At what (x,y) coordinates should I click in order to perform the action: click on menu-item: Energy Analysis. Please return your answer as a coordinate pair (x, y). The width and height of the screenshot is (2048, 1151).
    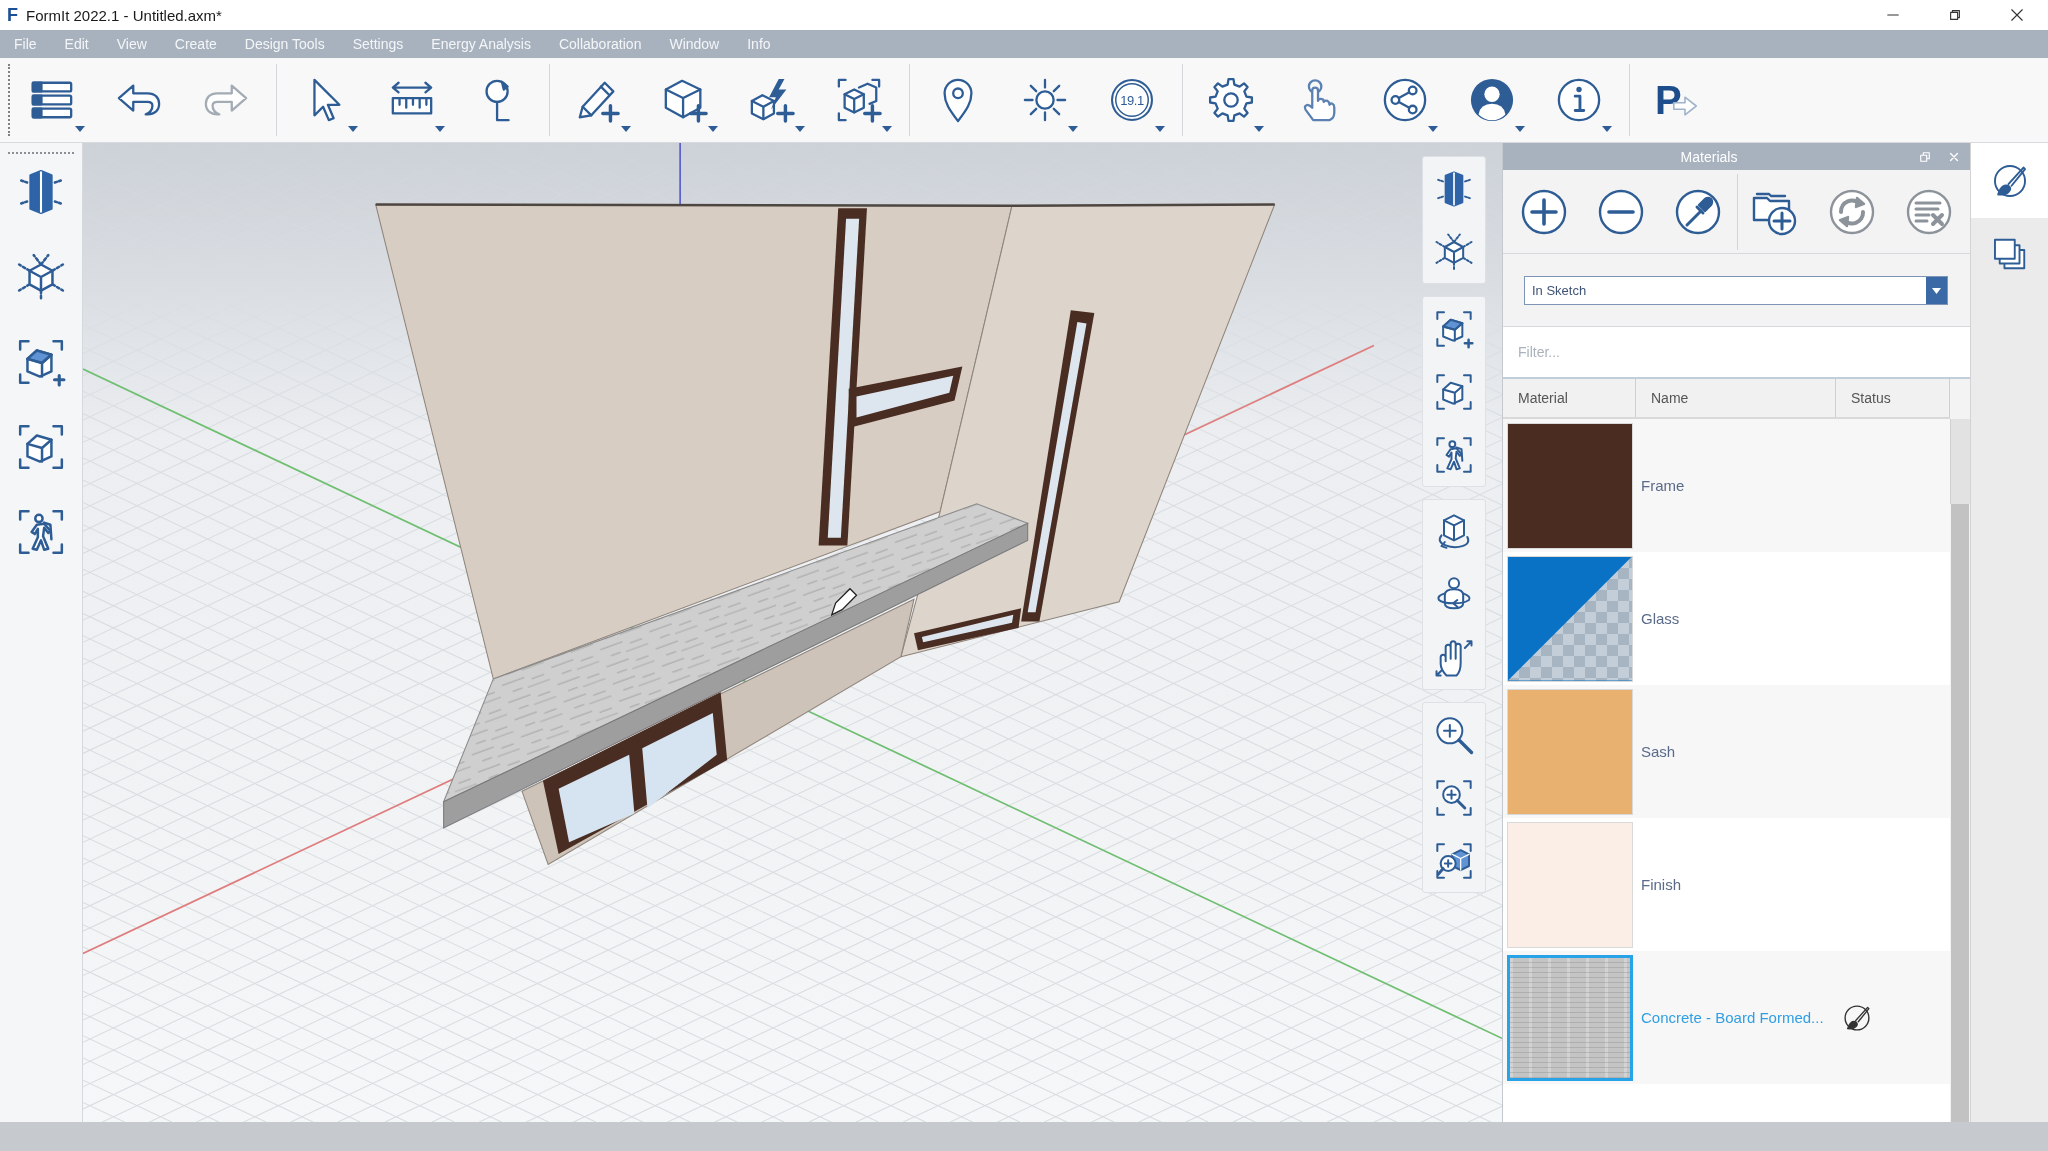
    Looking at the image, I should click on (481, 44).